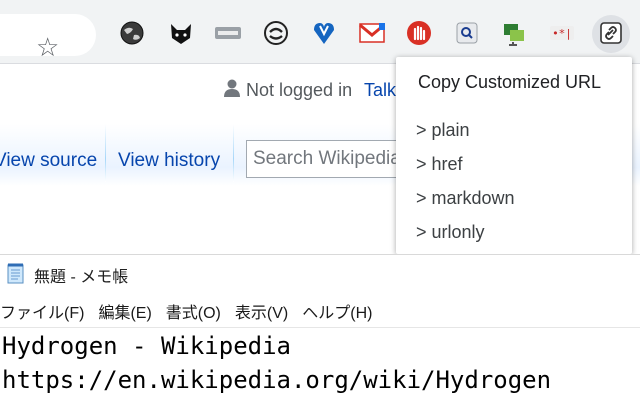  I want to click on green-monitor-icon, so click(514, 33).